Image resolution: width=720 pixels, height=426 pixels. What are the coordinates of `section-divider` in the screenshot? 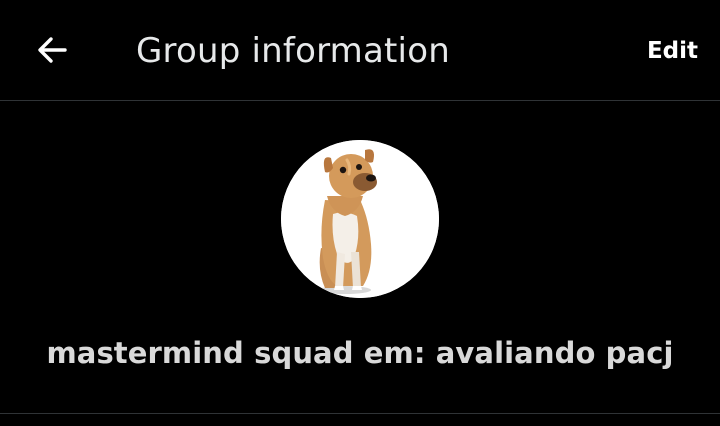 It's located at (360, 413).